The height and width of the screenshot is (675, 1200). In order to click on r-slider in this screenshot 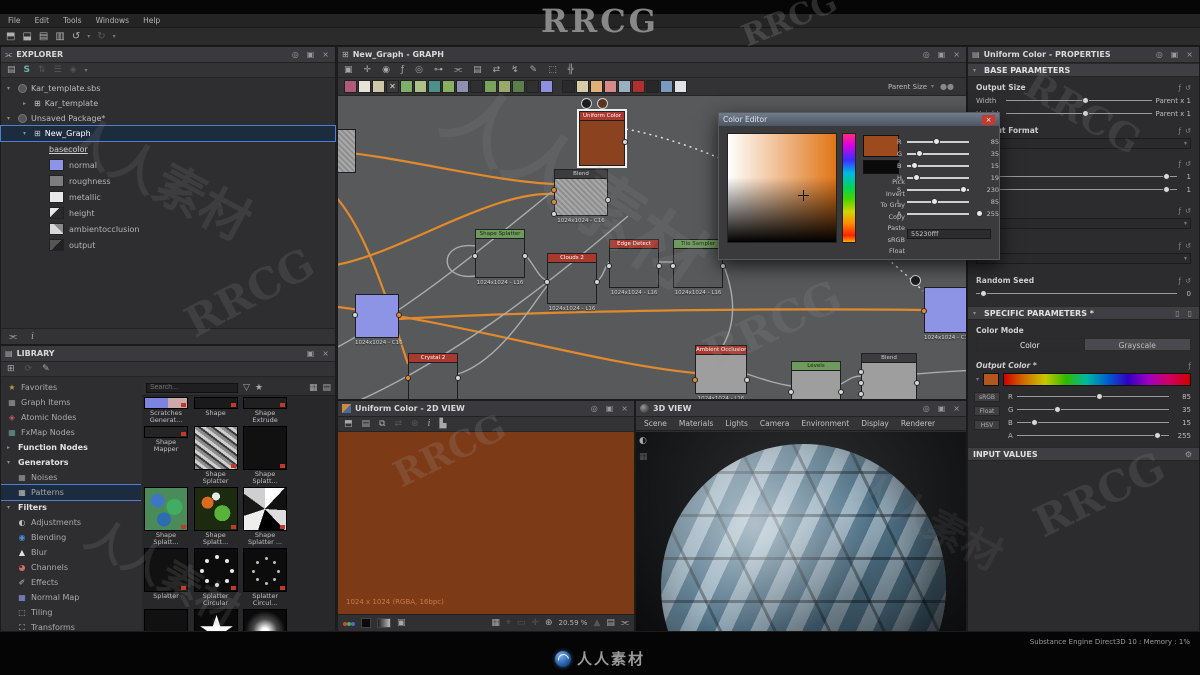, I will do `click(1092, 396)`.